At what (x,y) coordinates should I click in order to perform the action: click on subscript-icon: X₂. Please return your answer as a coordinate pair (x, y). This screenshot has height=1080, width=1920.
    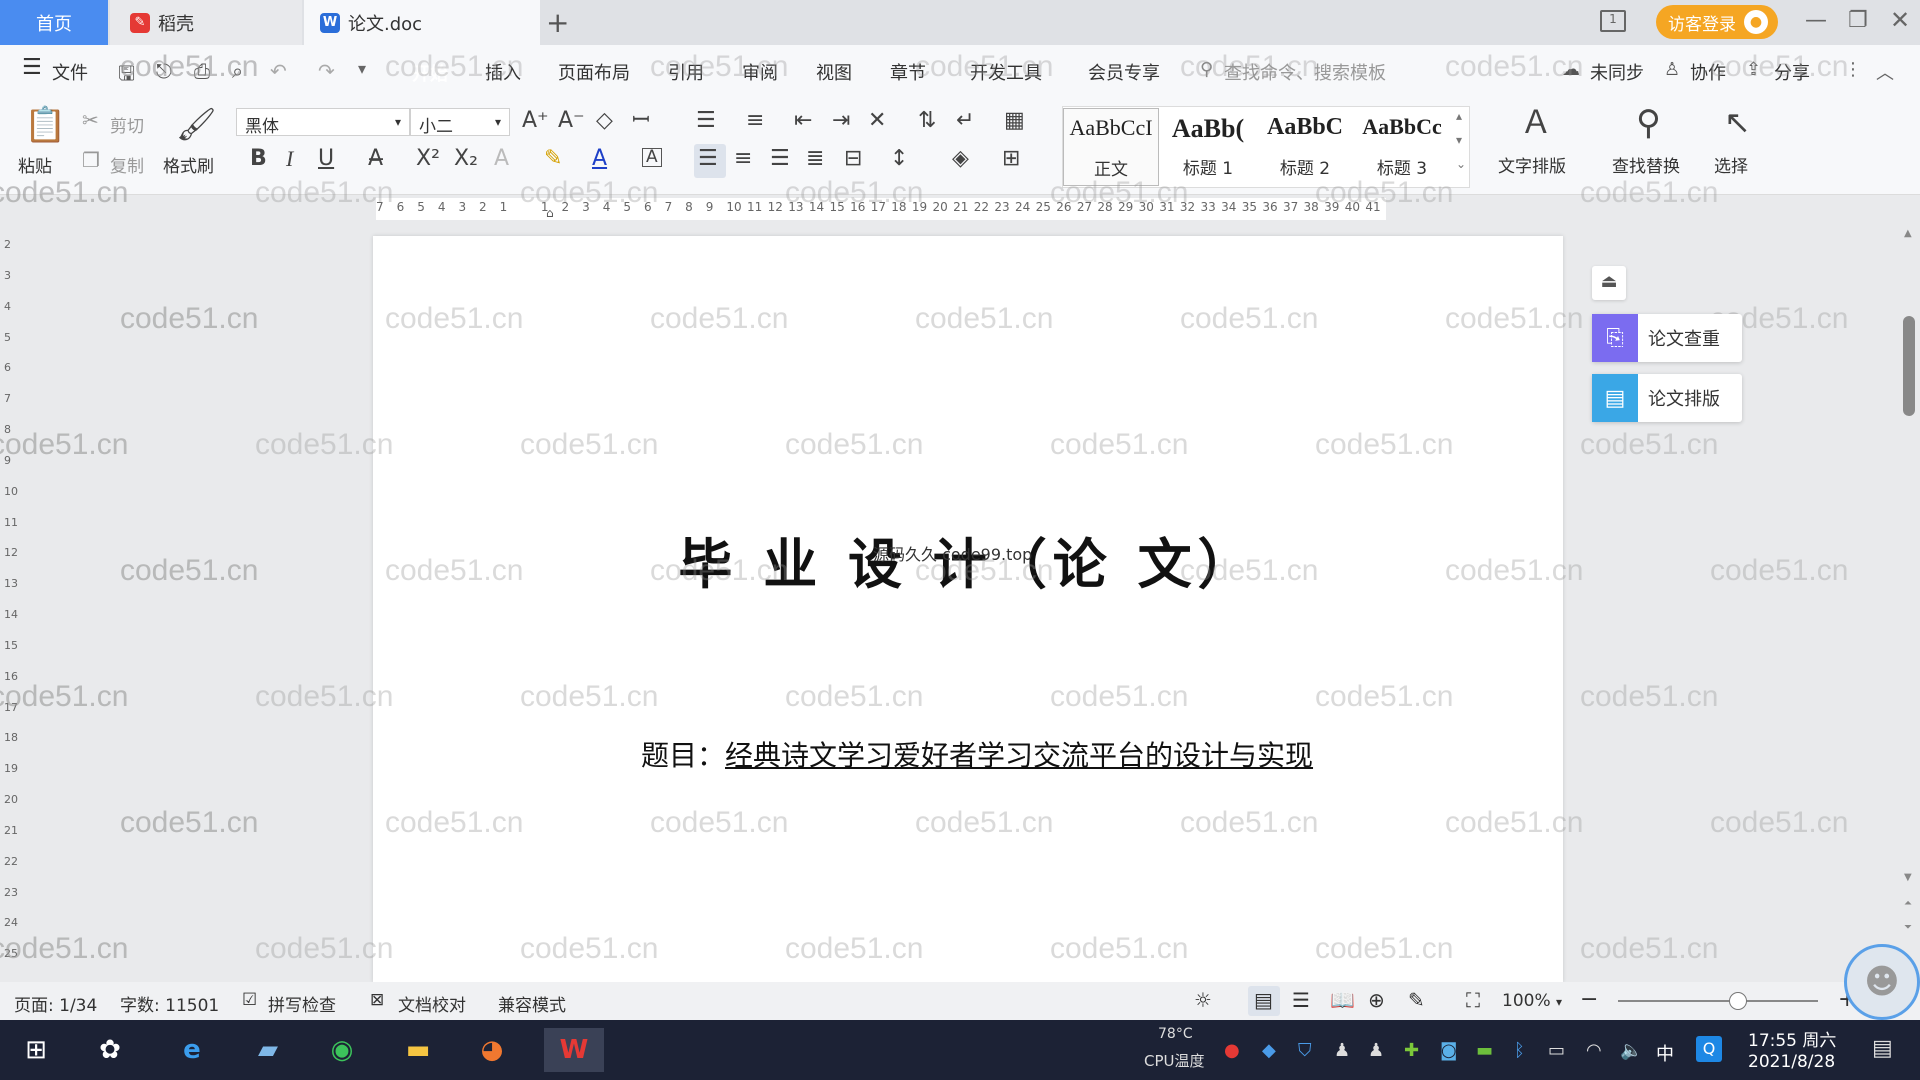
    Looking at the image, I should click on (466, 159).